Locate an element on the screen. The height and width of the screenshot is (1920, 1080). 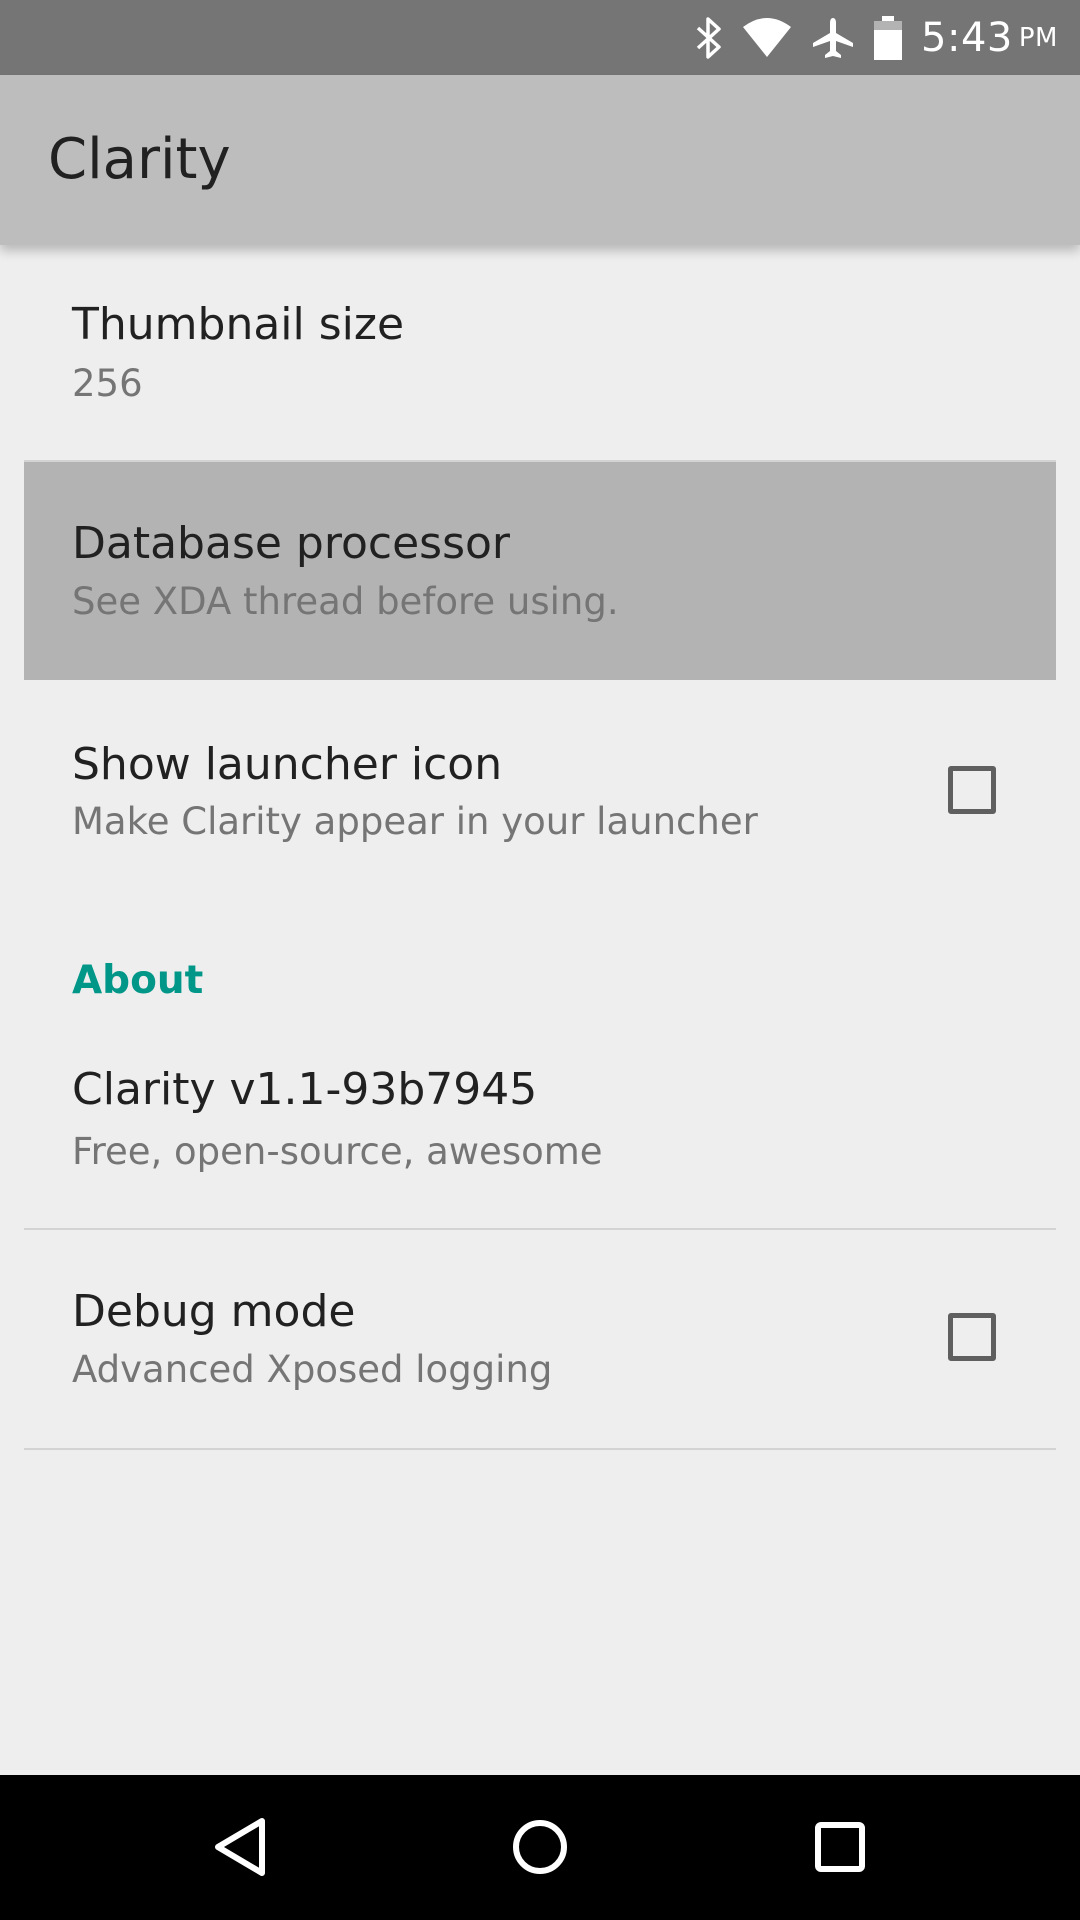
pref-debug-mode: Debug mode Advanced Xposed logging is located at coordinates (540, 1339).